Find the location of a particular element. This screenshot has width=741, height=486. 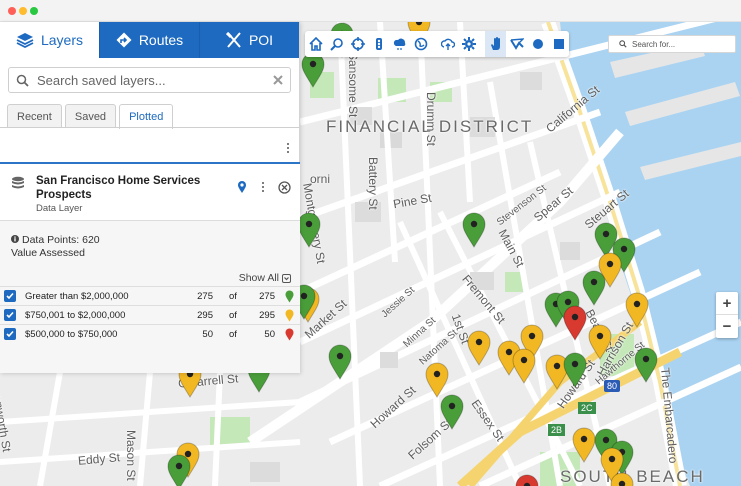

map-toolbar is located at coordinates (437, 44).